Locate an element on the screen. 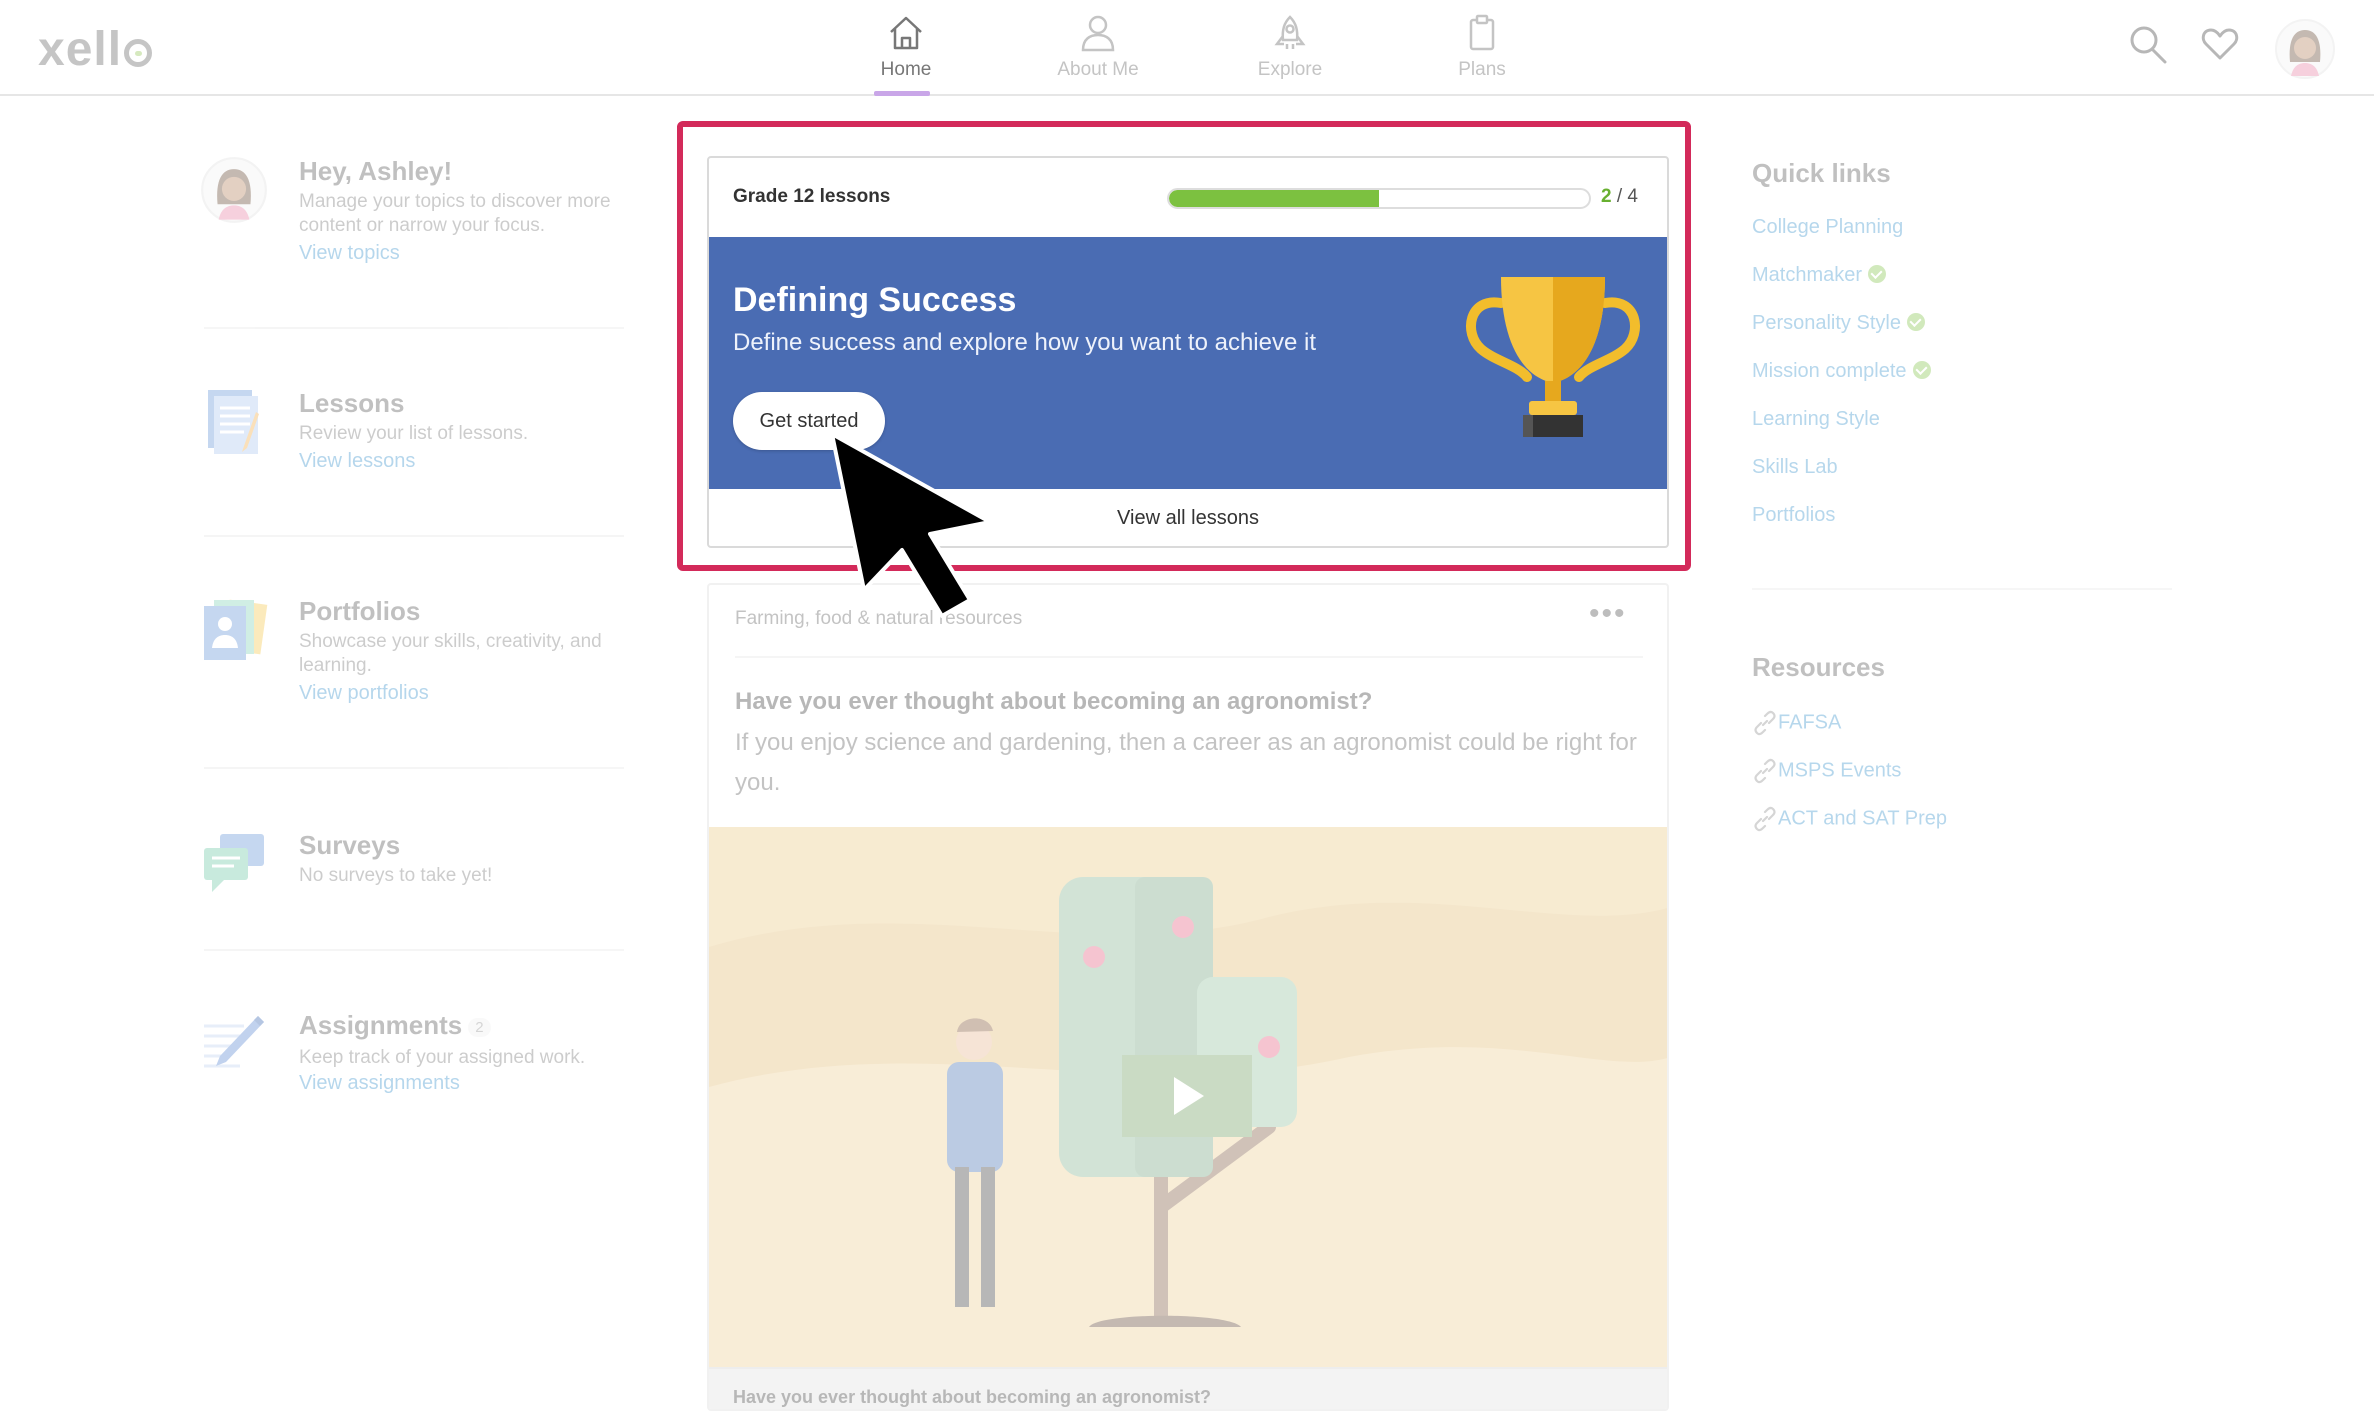  heart-icon is located at coordinates (2220, 44).